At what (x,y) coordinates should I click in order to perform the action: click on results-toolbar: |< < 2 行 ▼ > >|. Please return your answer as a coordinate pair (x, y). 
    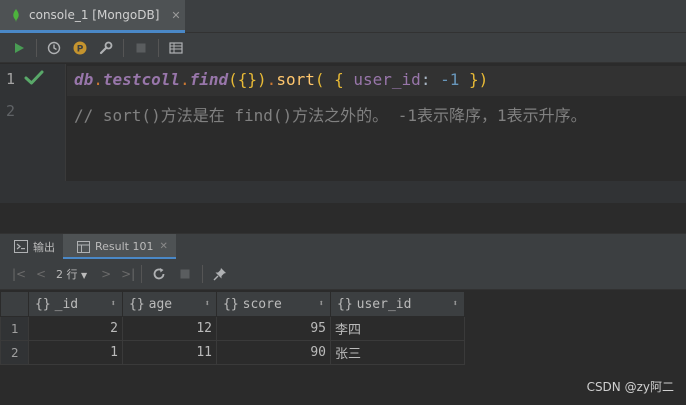
    Looking at the image, I should click on (343, 274).